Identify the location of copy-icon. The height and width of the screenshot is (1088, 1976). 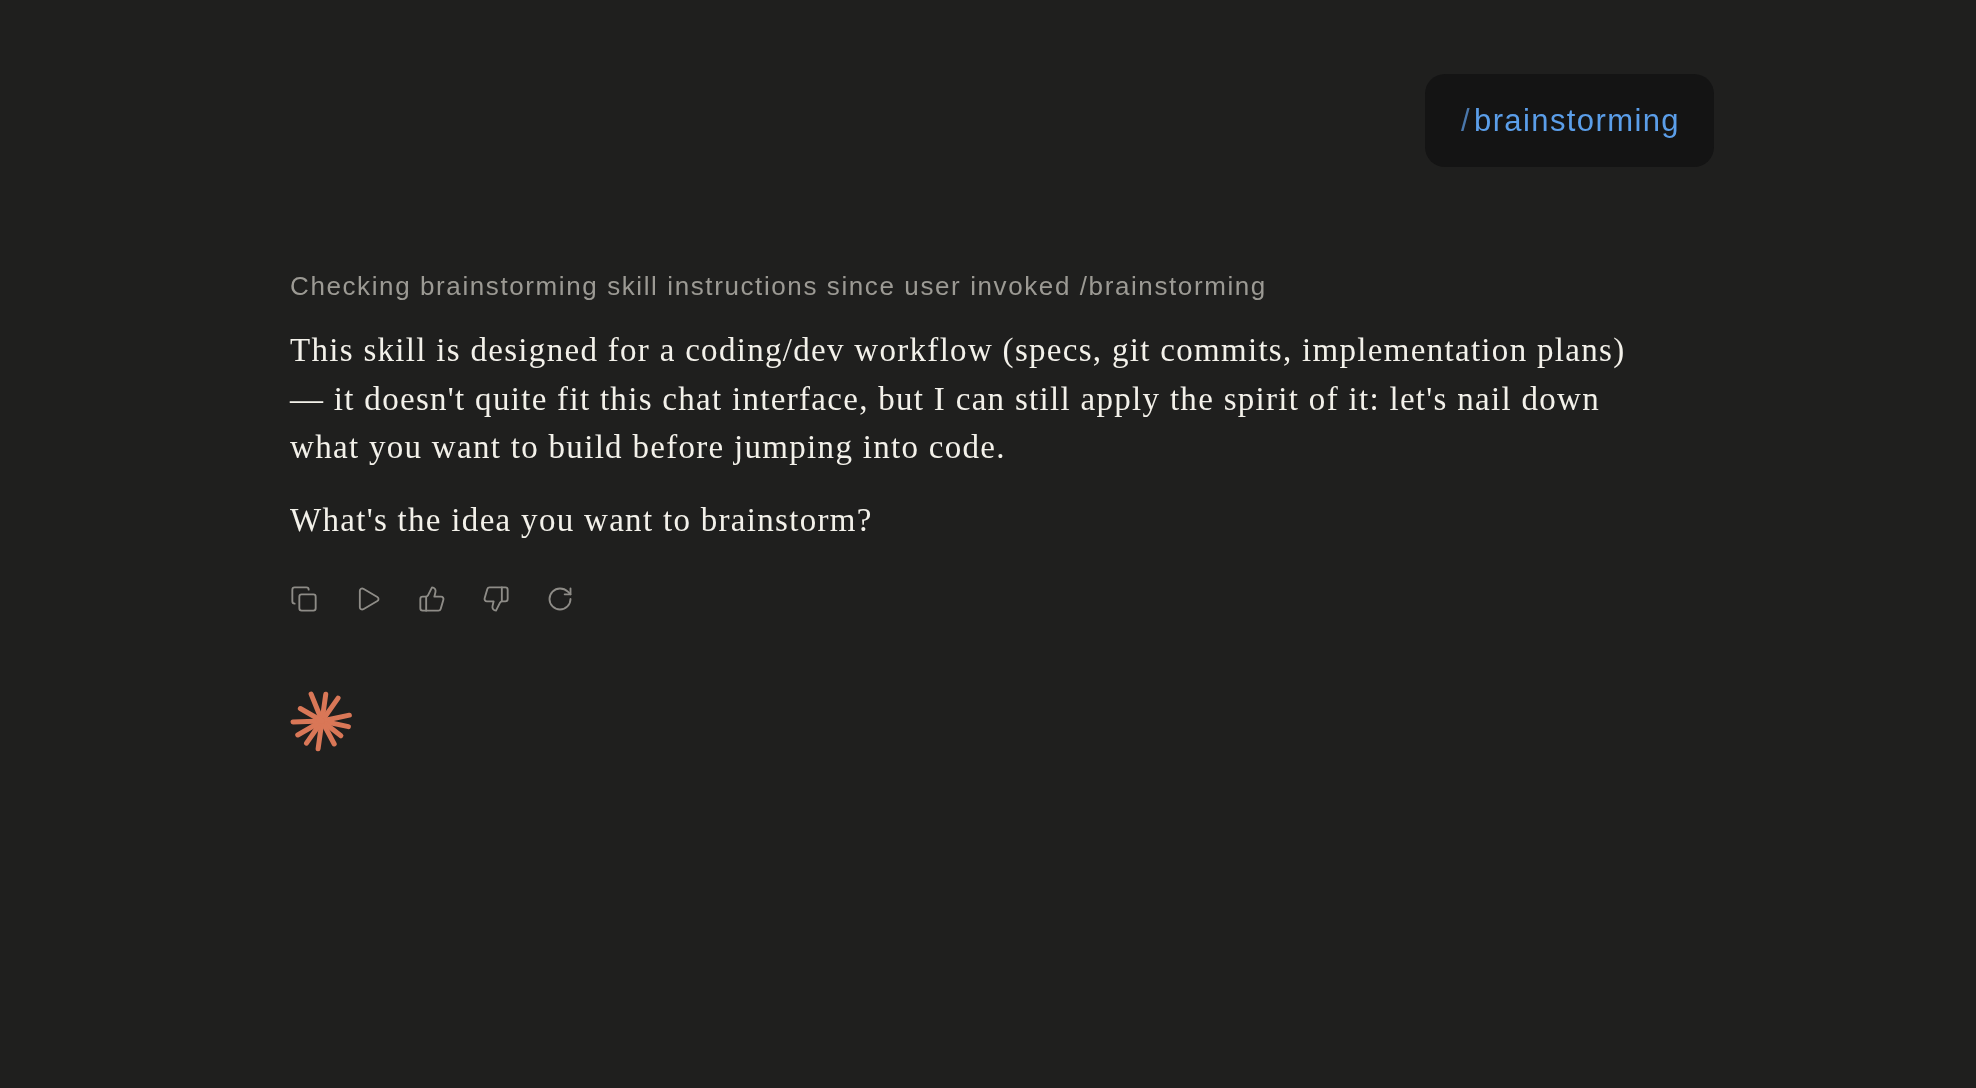
(304, 599).